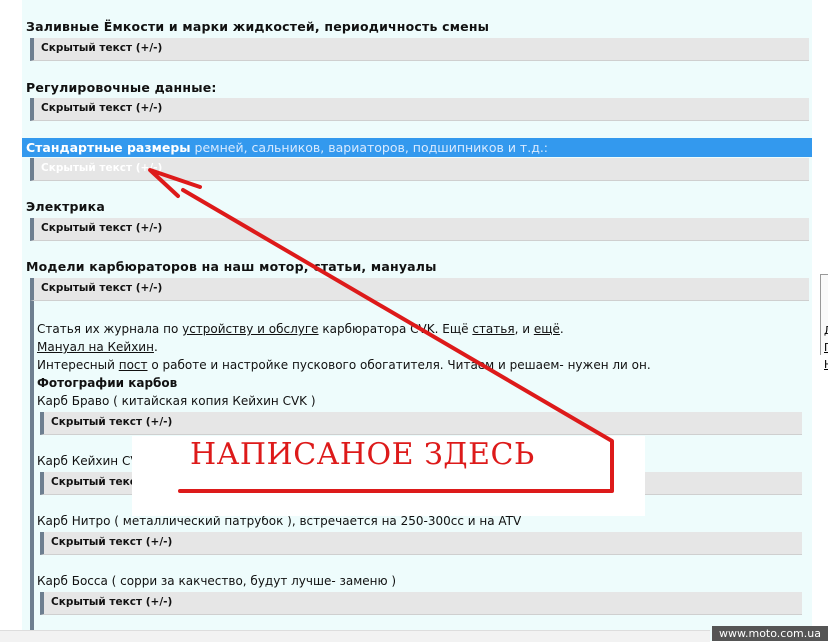 The image size is (828, 642). Describe the element at coordinates (826, 364) in the screenshot. I see `sidebar-link: Н` at that location.